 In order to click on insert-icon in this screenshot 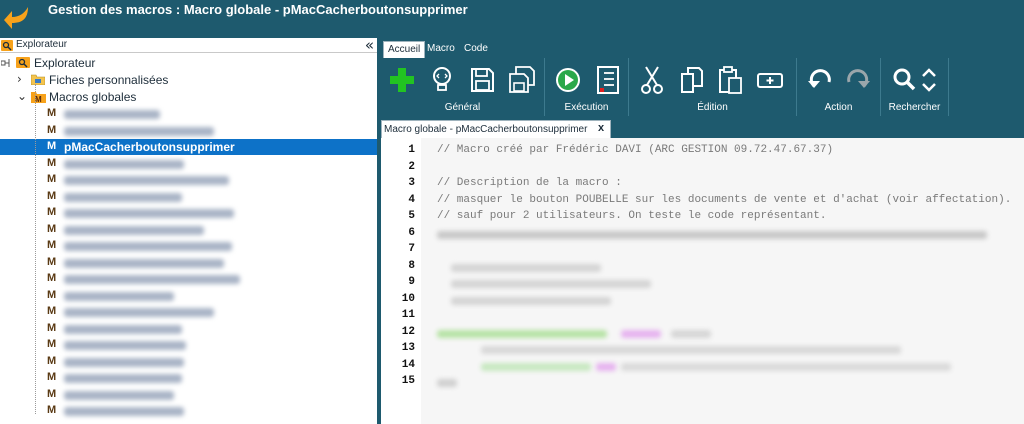, I will do `click(770, 80)`.